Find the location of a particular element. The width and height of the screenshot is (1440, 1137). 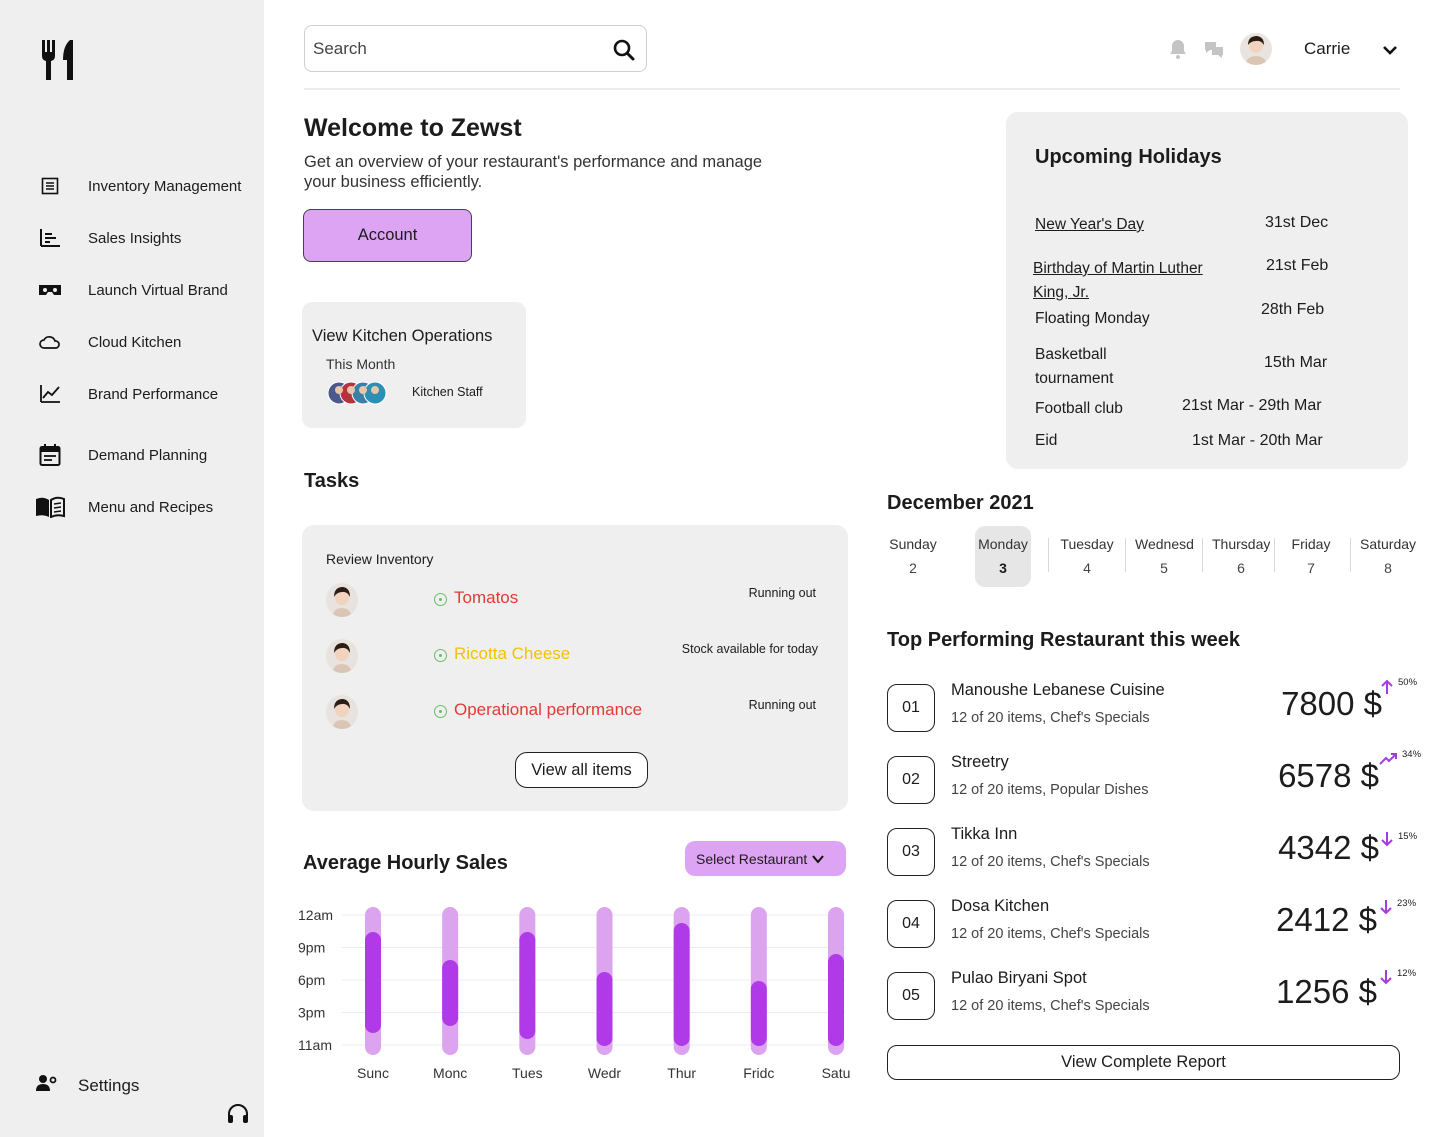

book-icon is located at coordinates (50, 507).